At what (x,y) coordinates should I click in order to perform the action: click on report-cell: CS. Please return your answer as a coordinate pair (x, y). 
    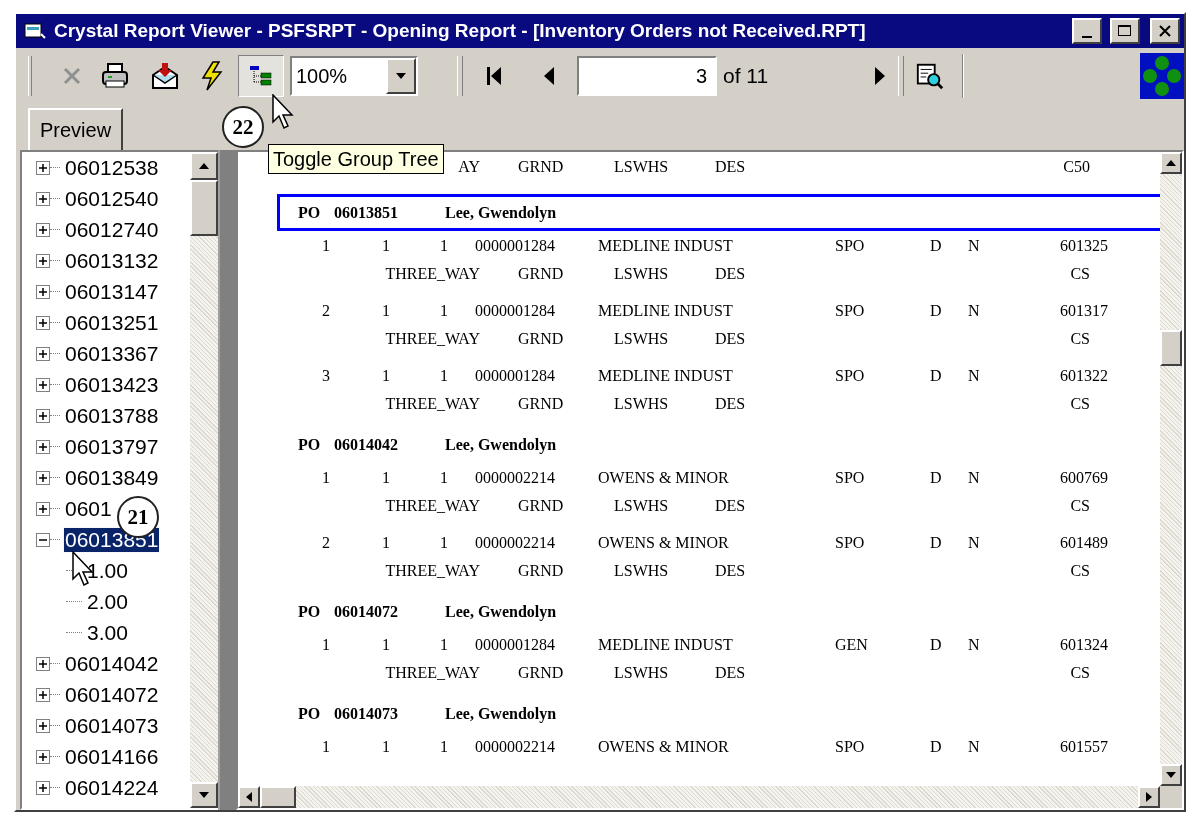
    Looking at the image, I should click on (1080, 274).